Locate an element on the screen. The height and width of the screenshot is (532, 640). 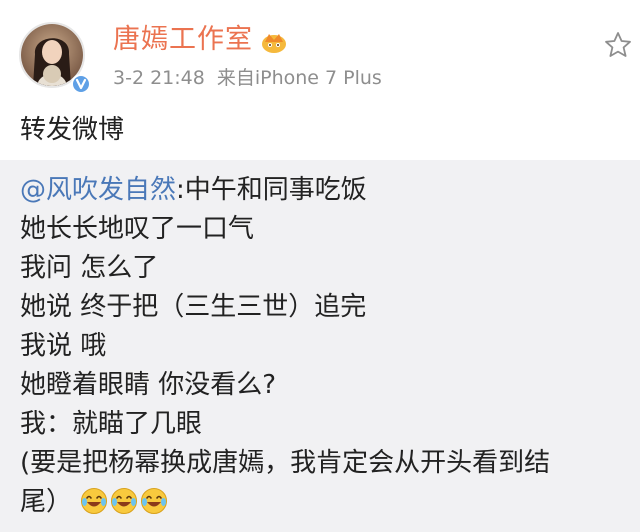
user-name: 唐嫣工作室 is located at coordinates (183, 40).